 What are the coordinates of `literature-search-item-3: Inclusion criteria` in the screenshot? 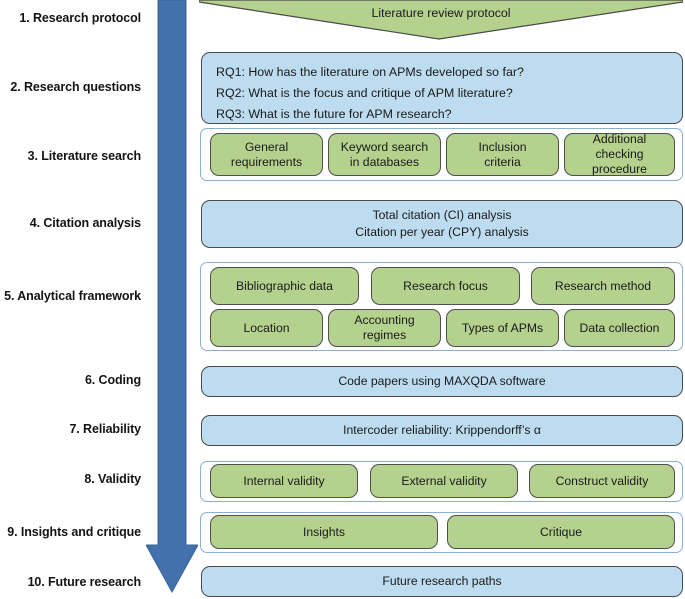 It's located at (502, 154).